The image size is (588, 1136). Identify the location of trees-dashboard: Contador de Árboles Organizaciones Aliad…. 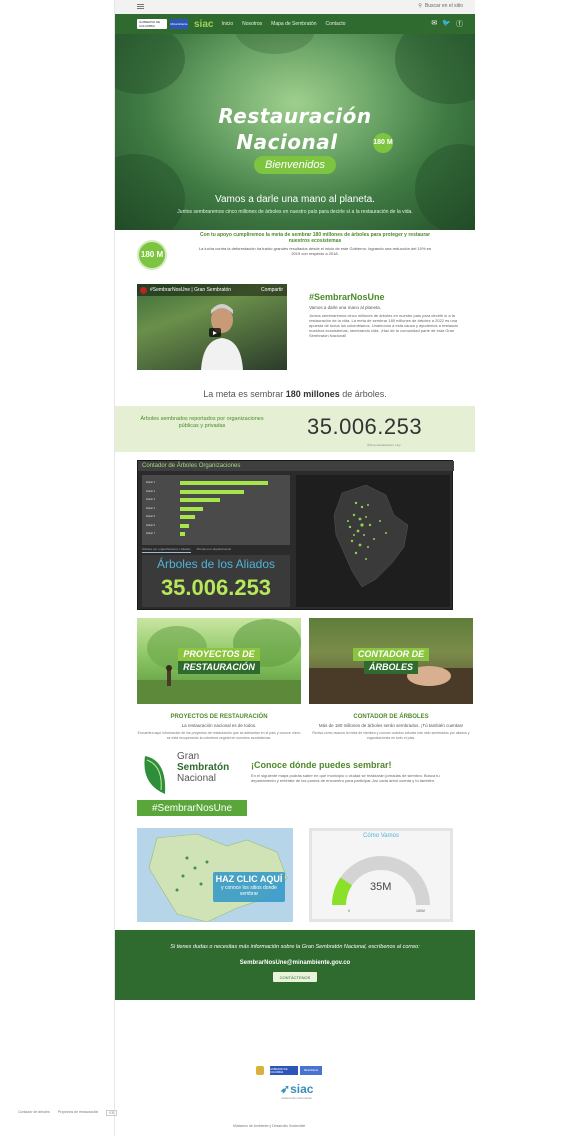
(295, 535).